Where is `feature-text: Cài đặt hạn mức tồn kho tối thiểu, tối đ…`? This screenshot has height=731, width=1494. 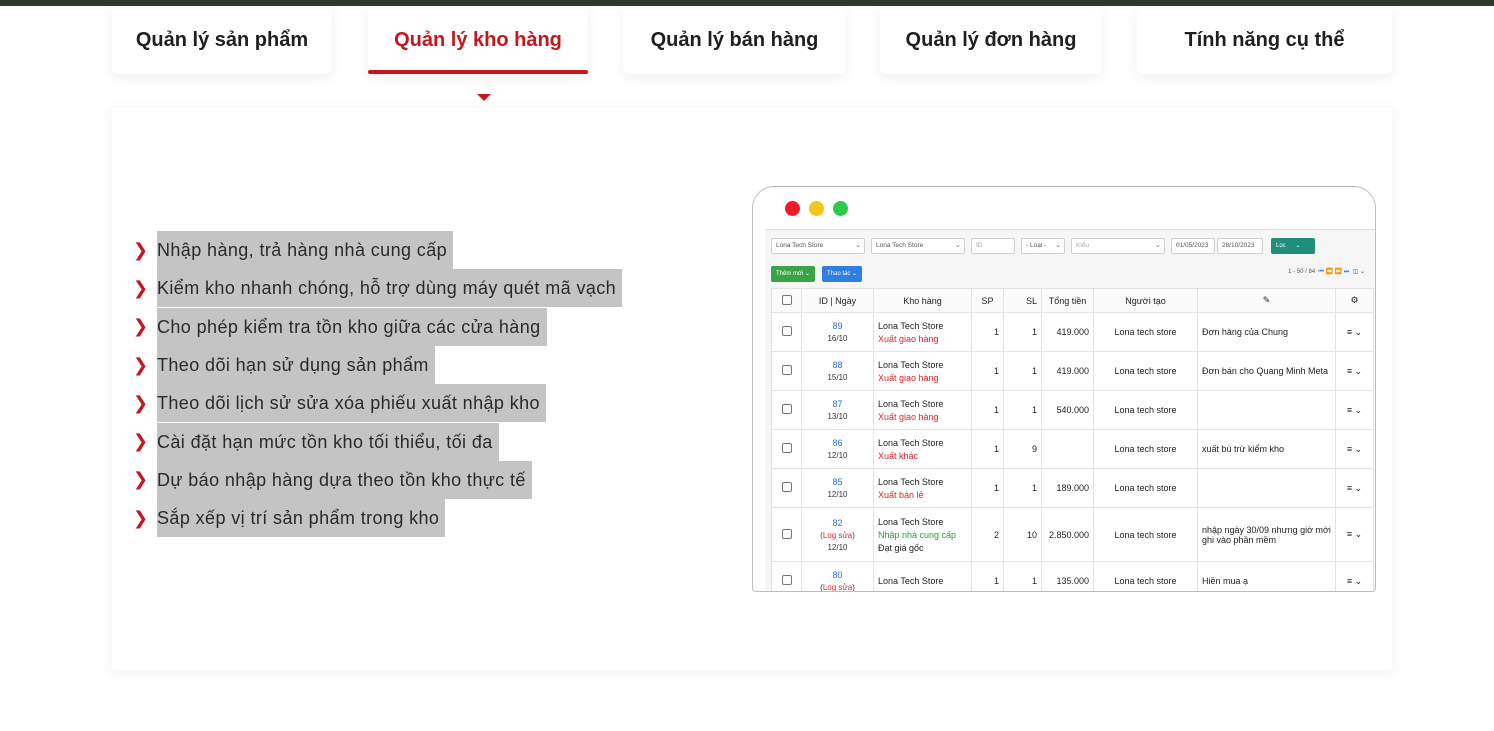 feature-text: Cài đặt hạn mức tồn kho tối thiểu, tối đ… is located at coordinates (328, 441).